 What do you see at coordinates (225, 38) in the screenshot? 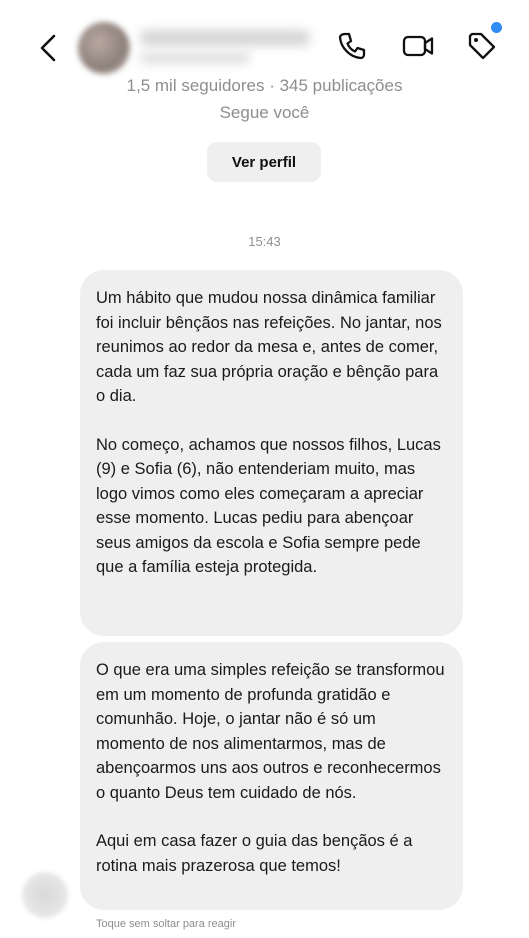
I see `contact-name-redacted` at bounding box center [225, 38].